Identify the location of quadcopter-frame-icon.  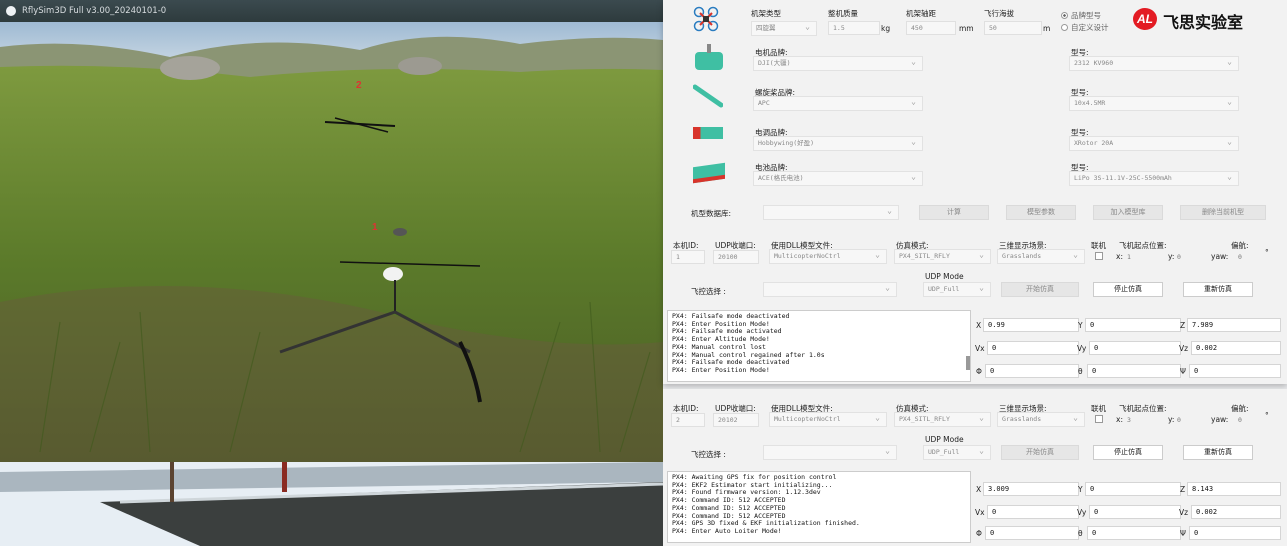
(706, 19).